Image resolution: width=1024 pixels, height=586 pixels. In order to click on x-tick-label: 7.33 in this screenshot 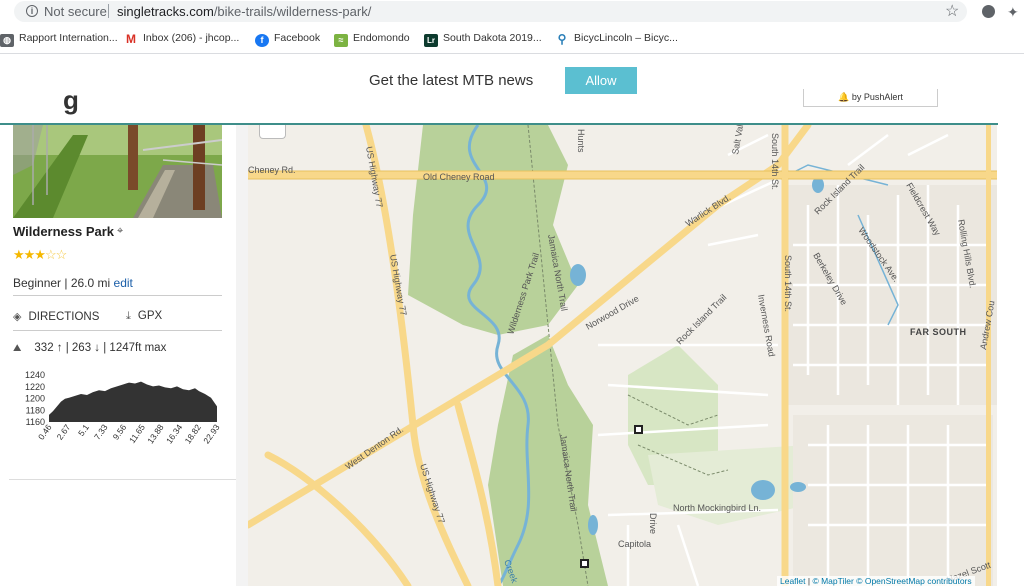, I will do `click(101, 432)`.